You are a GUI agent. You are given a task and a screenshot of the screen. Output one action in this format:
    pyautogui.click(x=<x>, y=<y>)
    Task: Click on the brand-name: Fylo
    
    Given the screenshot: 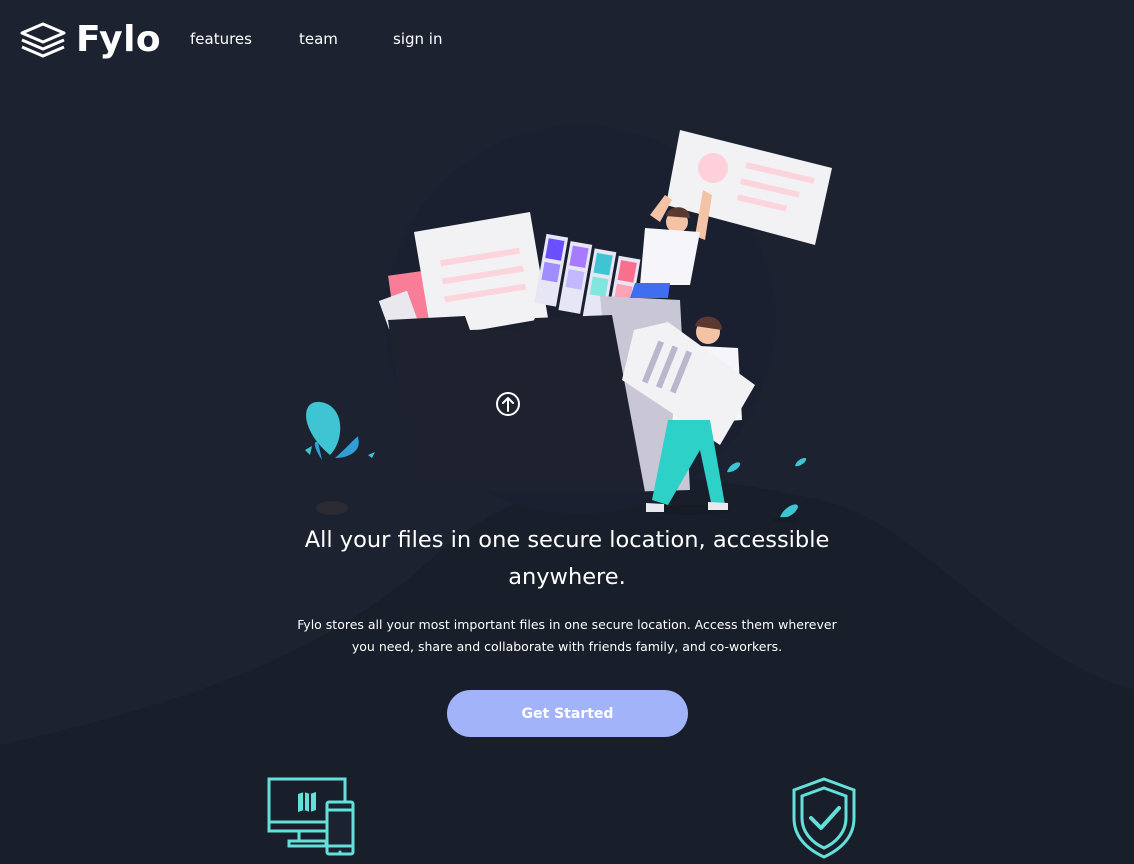 What is the action you would take?
    pyautogui.click(x=119, y=39)
    